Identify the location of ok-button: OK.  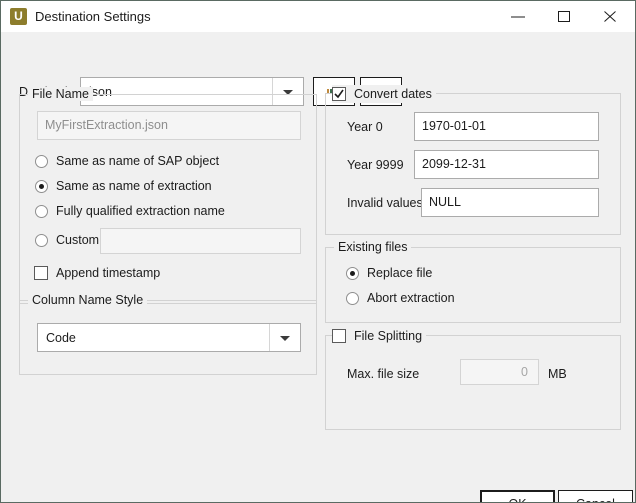
(517, 496).